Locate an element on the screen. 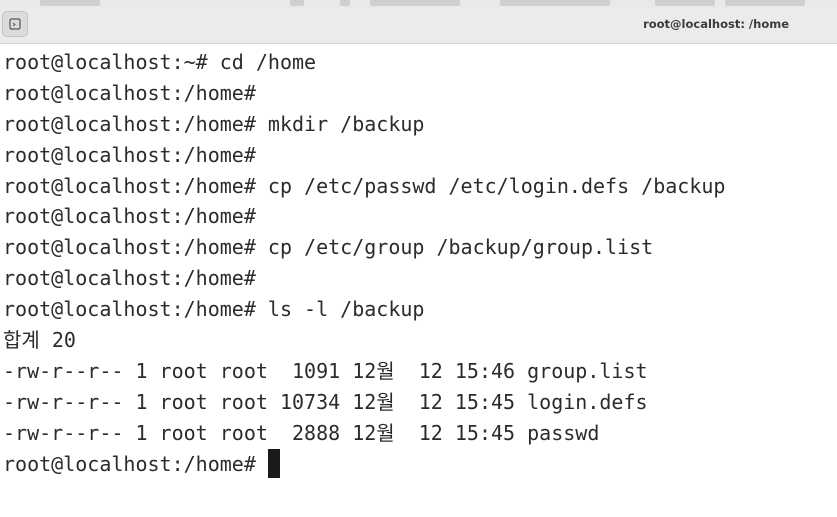 This screenshot has width=837, height=517. terminal-line: root@localhost:/home# mkdir /backup is located at coordinates (214, 123).